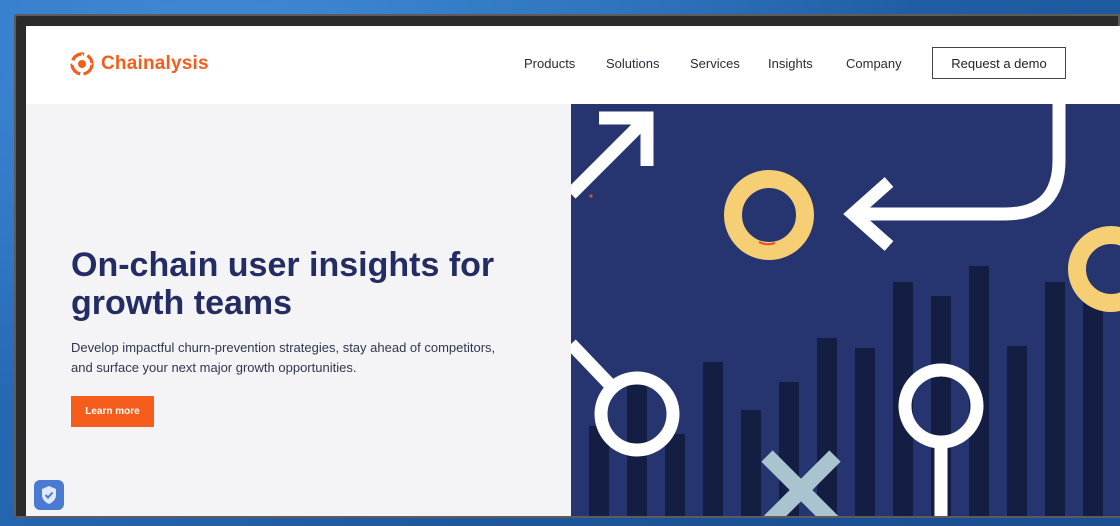  I want to click on shield-check-icon, so click(49, 495).